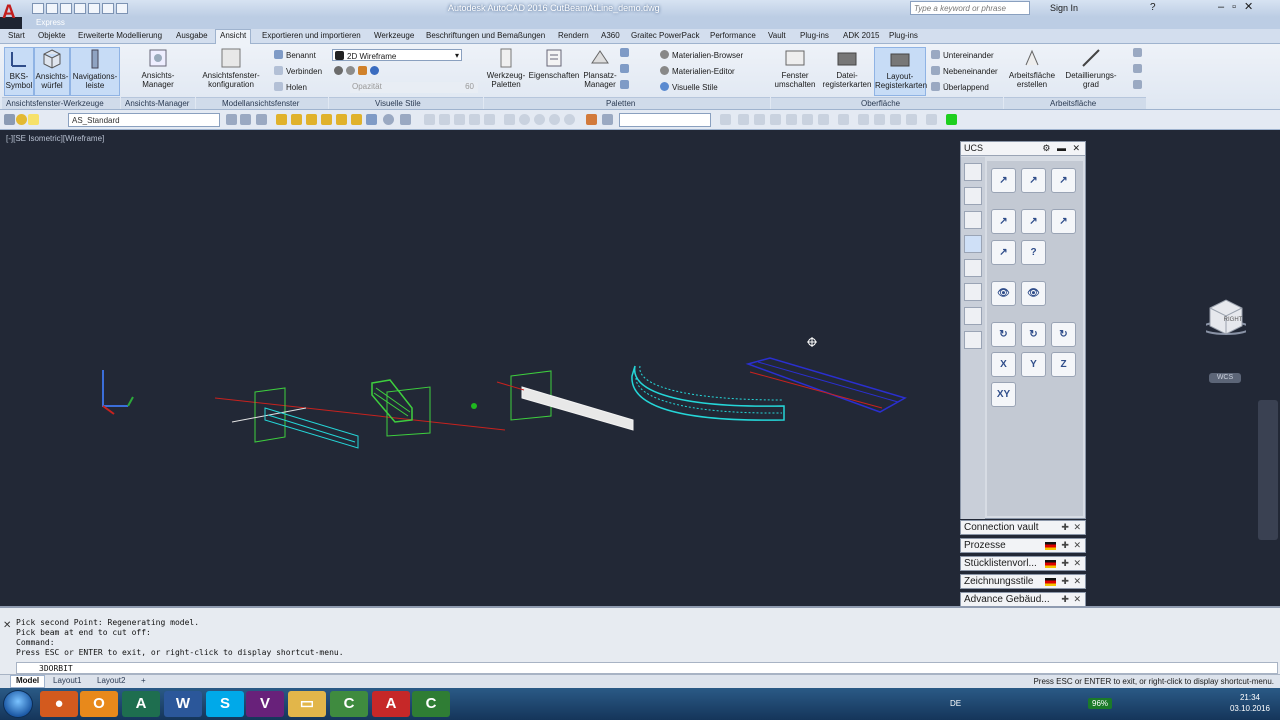  I want to click on ucs-palette-header: UCS ⚙ ▬ ✕, so click(1023, 149).